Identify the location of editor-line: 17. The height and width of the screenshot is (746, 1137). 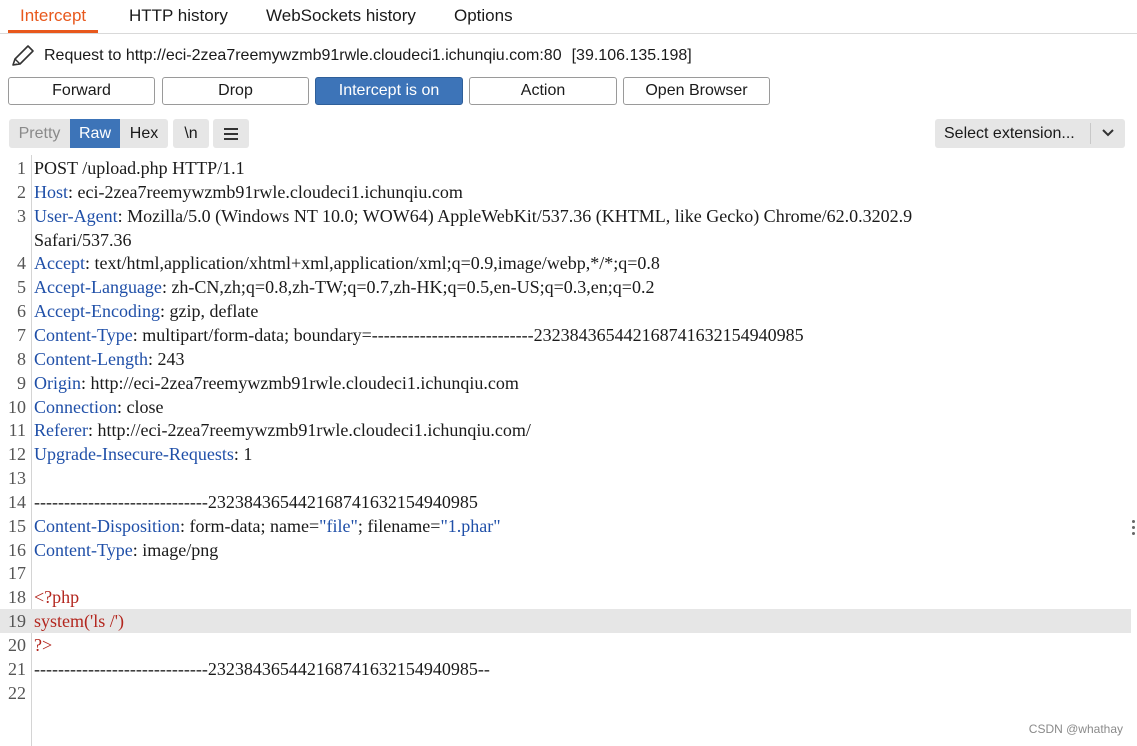
(565, 573).